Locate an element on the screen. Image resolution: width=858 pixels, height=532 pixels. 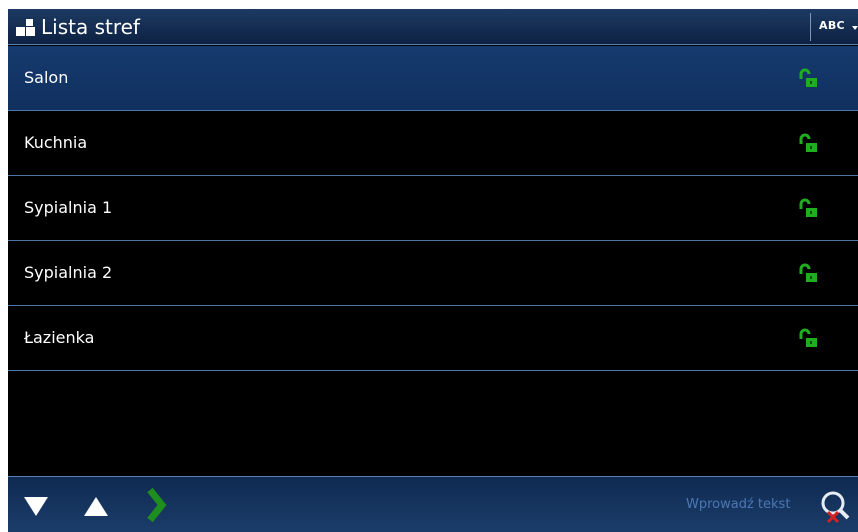
scroll-down-button is located at coordinates (38, 504).